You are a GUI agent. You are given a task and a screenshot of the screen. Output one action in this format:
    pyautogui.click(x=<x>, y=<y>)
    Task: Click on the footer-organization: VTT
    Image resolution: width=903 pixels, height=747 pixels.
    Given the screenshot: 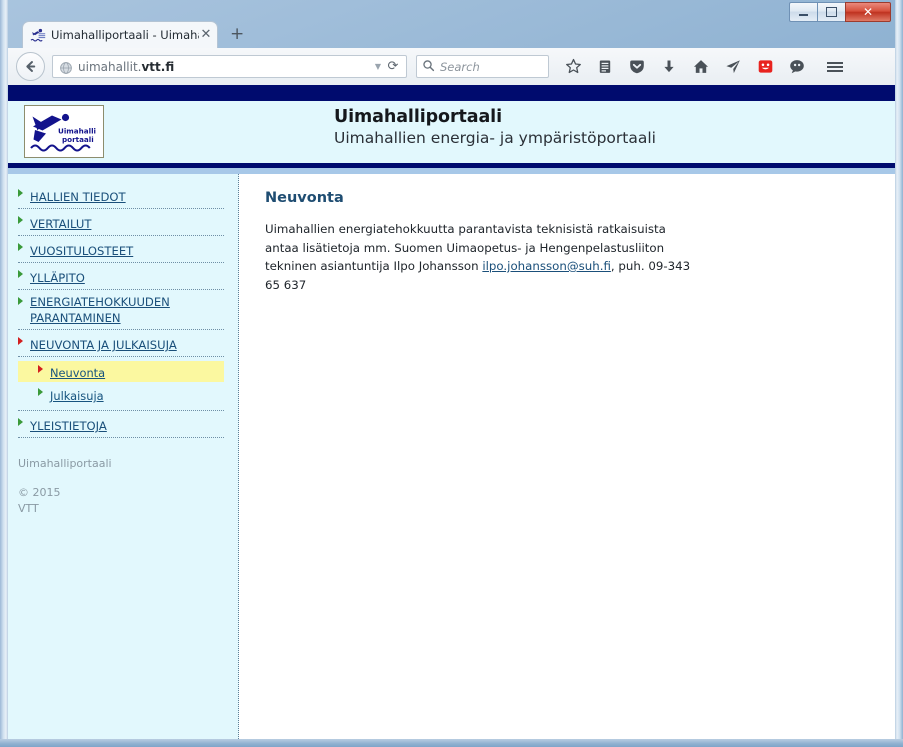 What is the action you would take?
    pyautogui.click(x=28, y=508)
    